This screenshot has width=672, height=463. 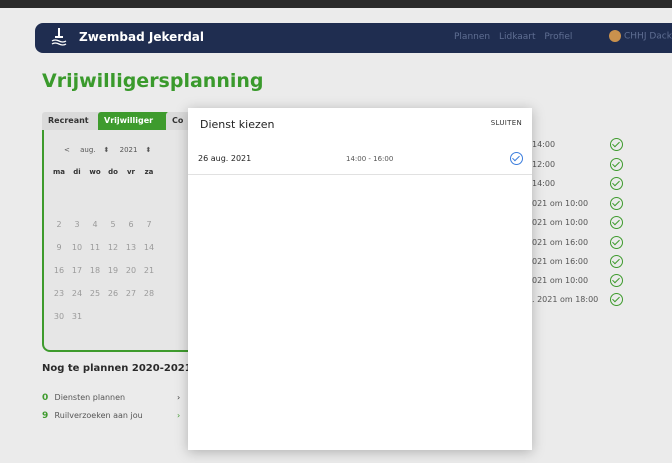 I want to click on year-select: 2021, so click(x=129, y=150).